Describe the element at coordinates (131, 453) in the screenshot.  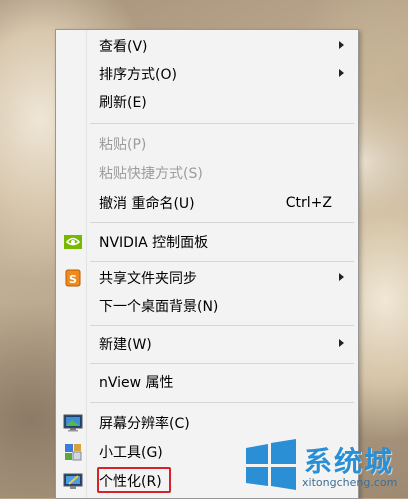
I see `menu-item-label: 小工具(G)` at that location.